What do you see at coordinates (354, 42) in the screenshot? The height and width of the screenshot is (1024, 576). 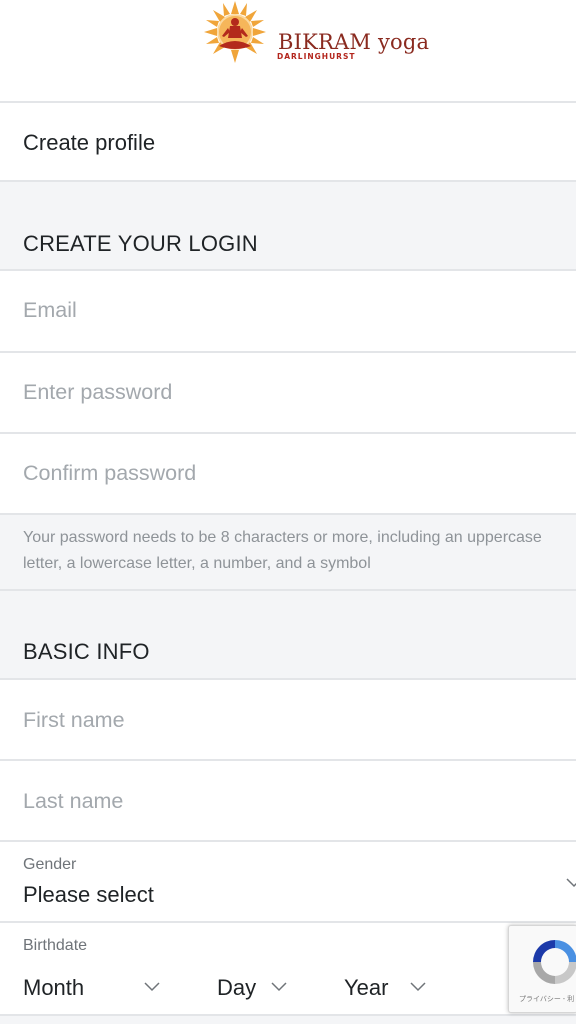 I see `brand-name: BIKRAM yoga` at bounding box center [354, 42].